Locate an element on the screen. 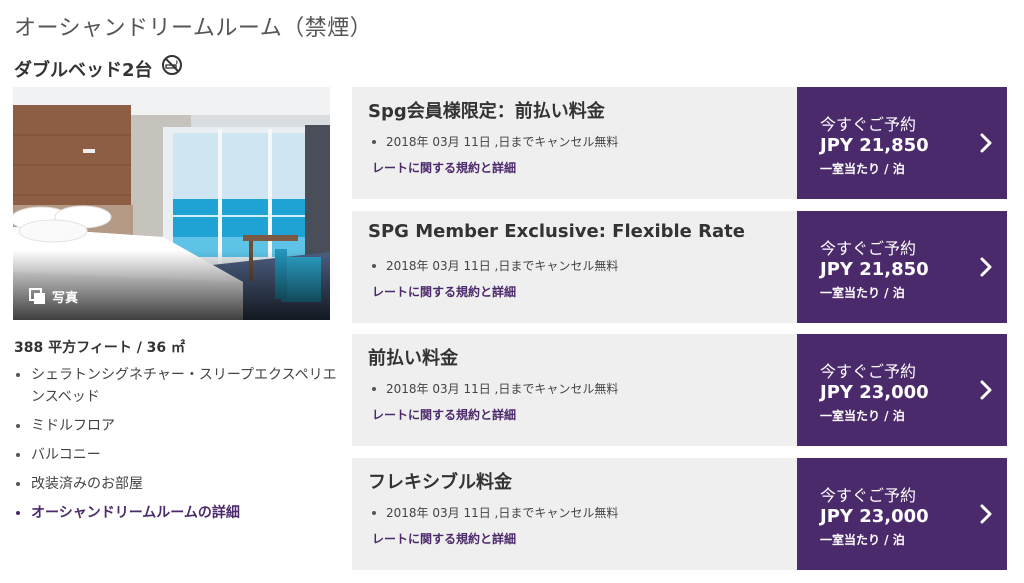 This screenshot has height=583, width=1024. bed-line: ダブルベッド2台 is located at coordinates (98, 69).